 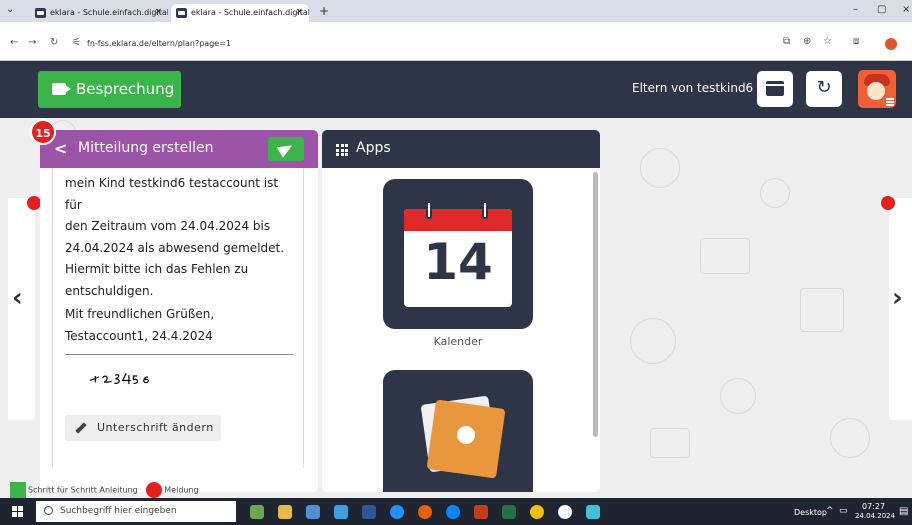 I want to click on browser-profile-icon, so click(x=891, y=44).